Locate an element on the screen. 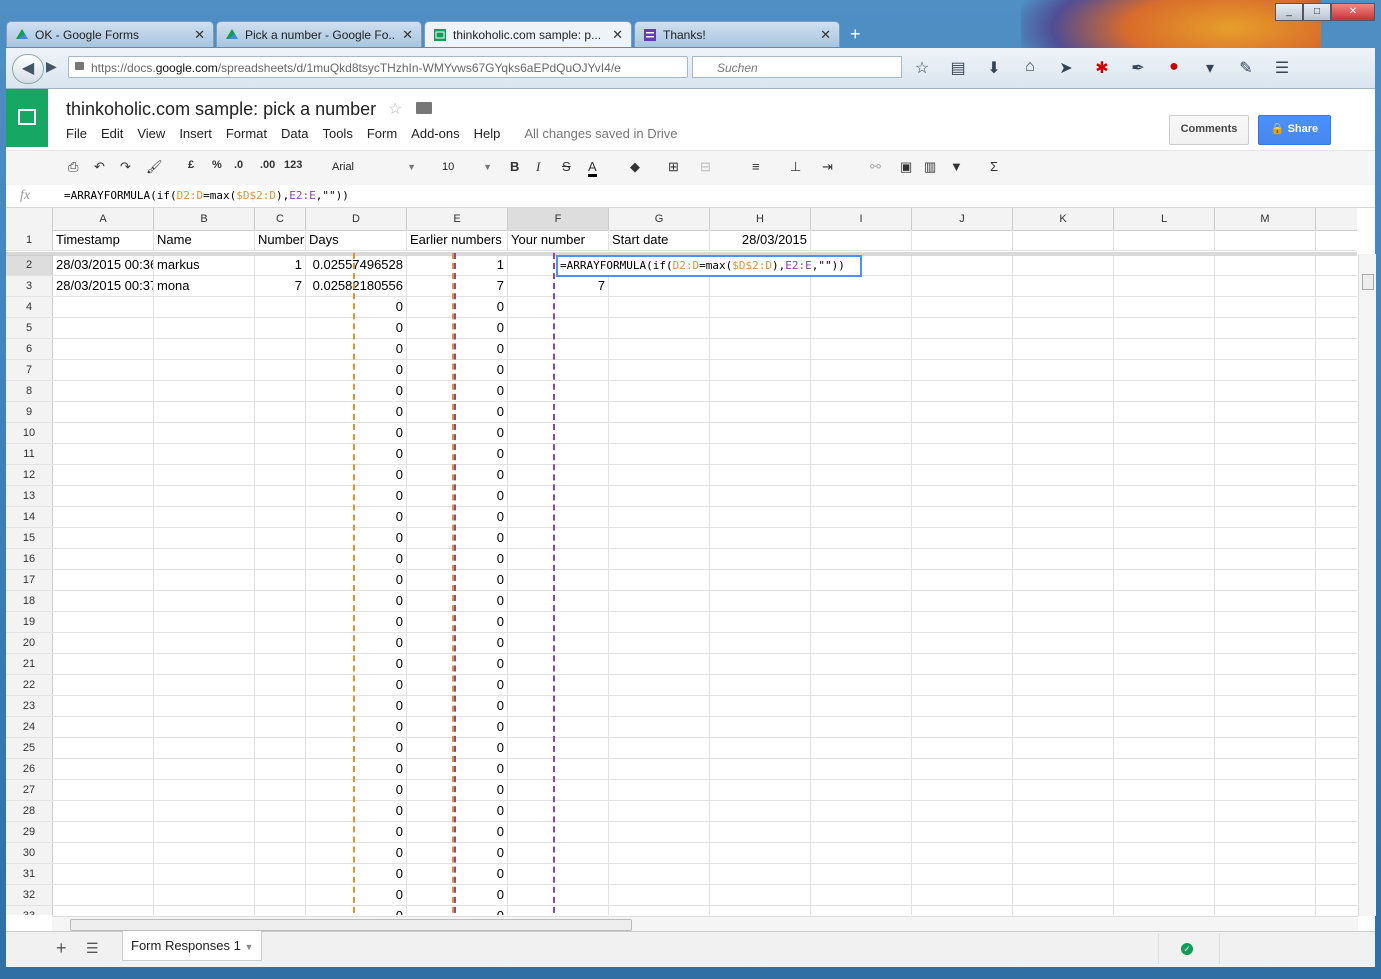  row-header: 32 is located at coordinates (29, 895).